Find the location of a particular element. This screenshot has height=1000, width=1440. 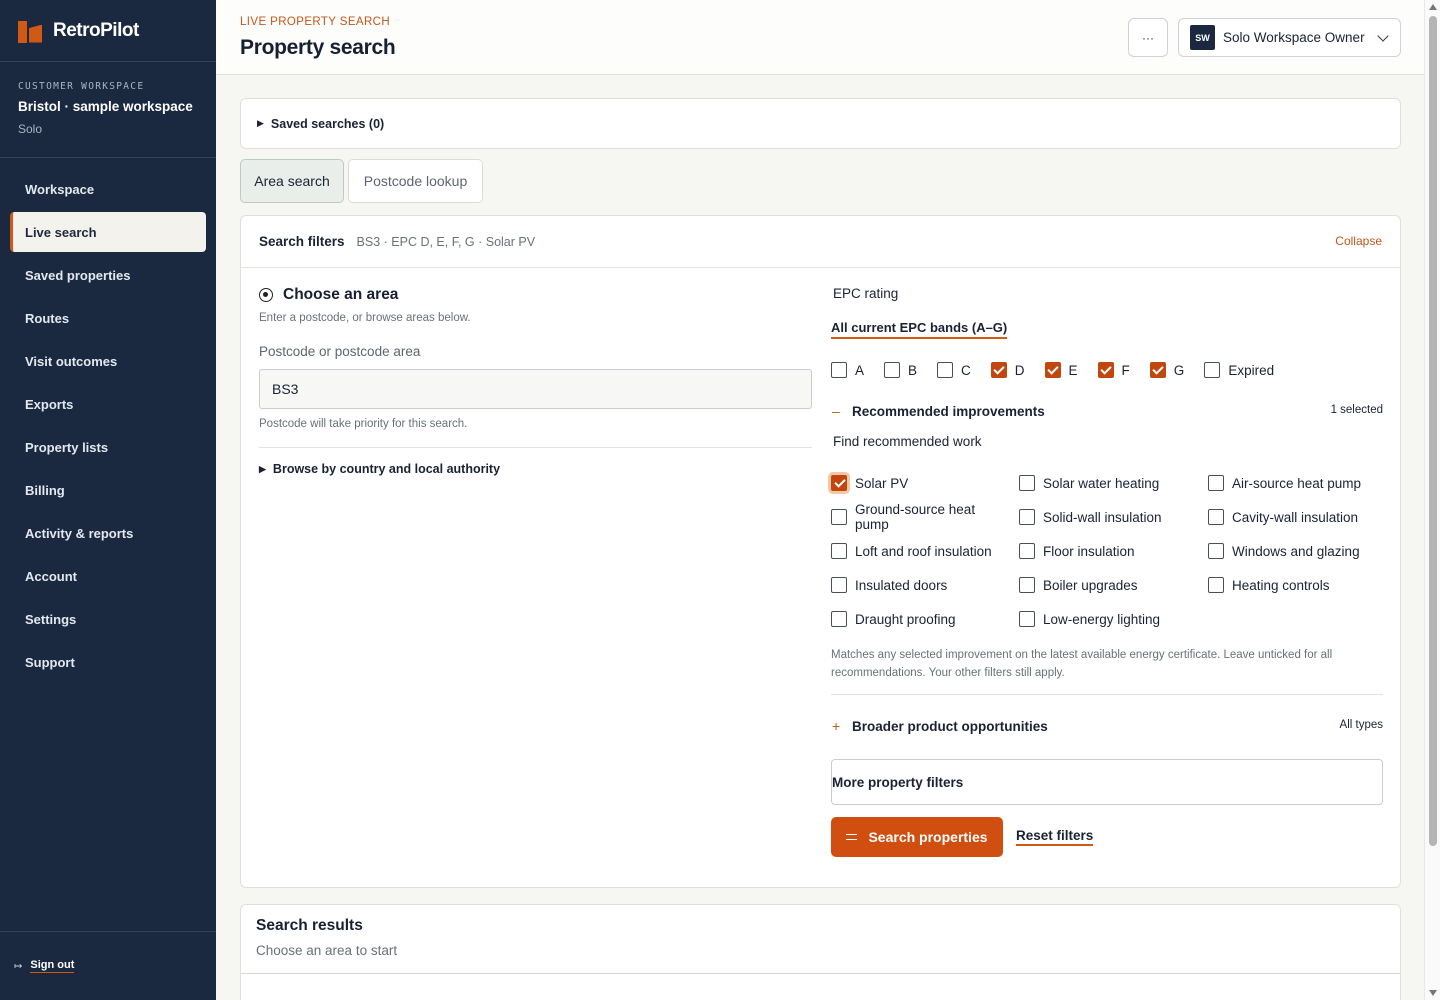

sidebar-item-account: Account is located at coordinates (108, 576).